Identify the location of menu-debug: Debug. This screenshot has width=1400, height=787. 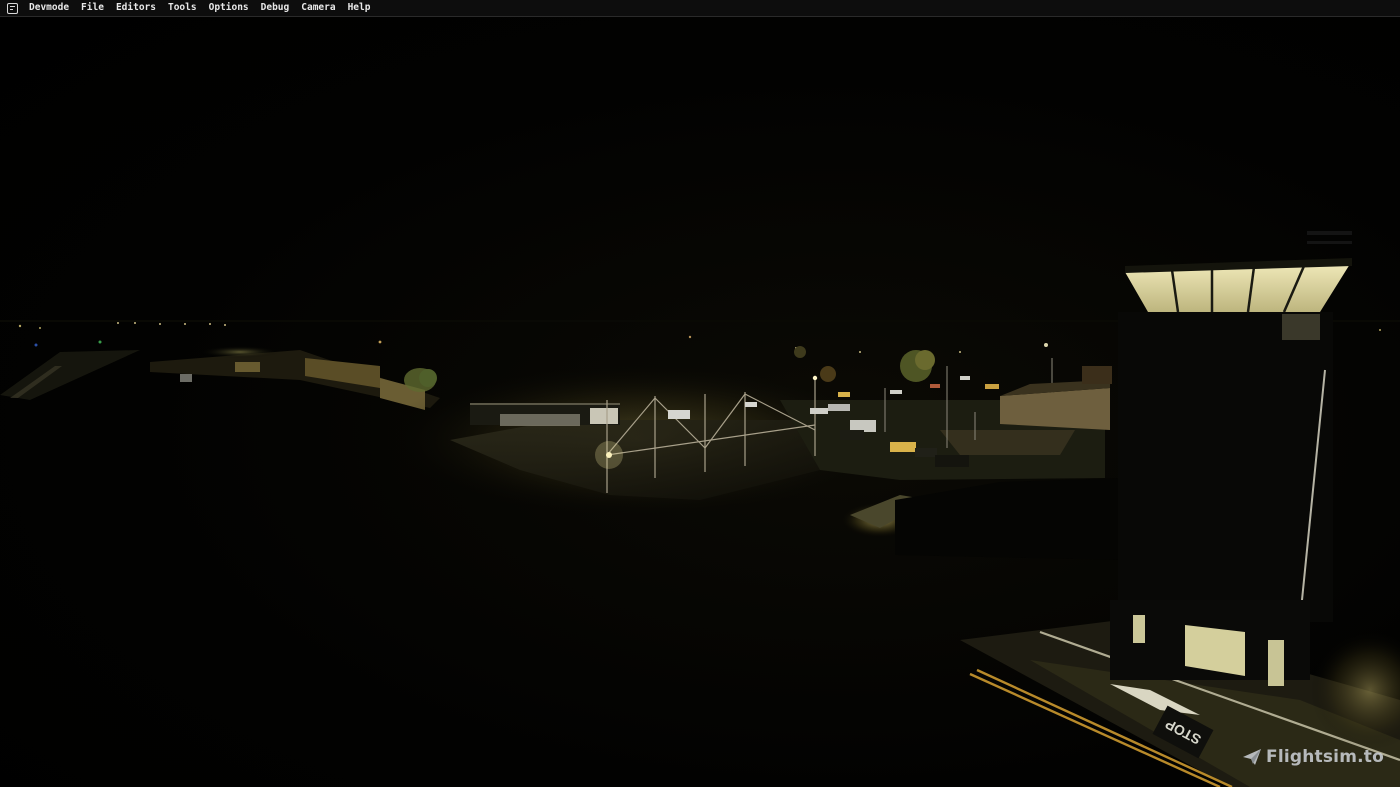
(275, 8).